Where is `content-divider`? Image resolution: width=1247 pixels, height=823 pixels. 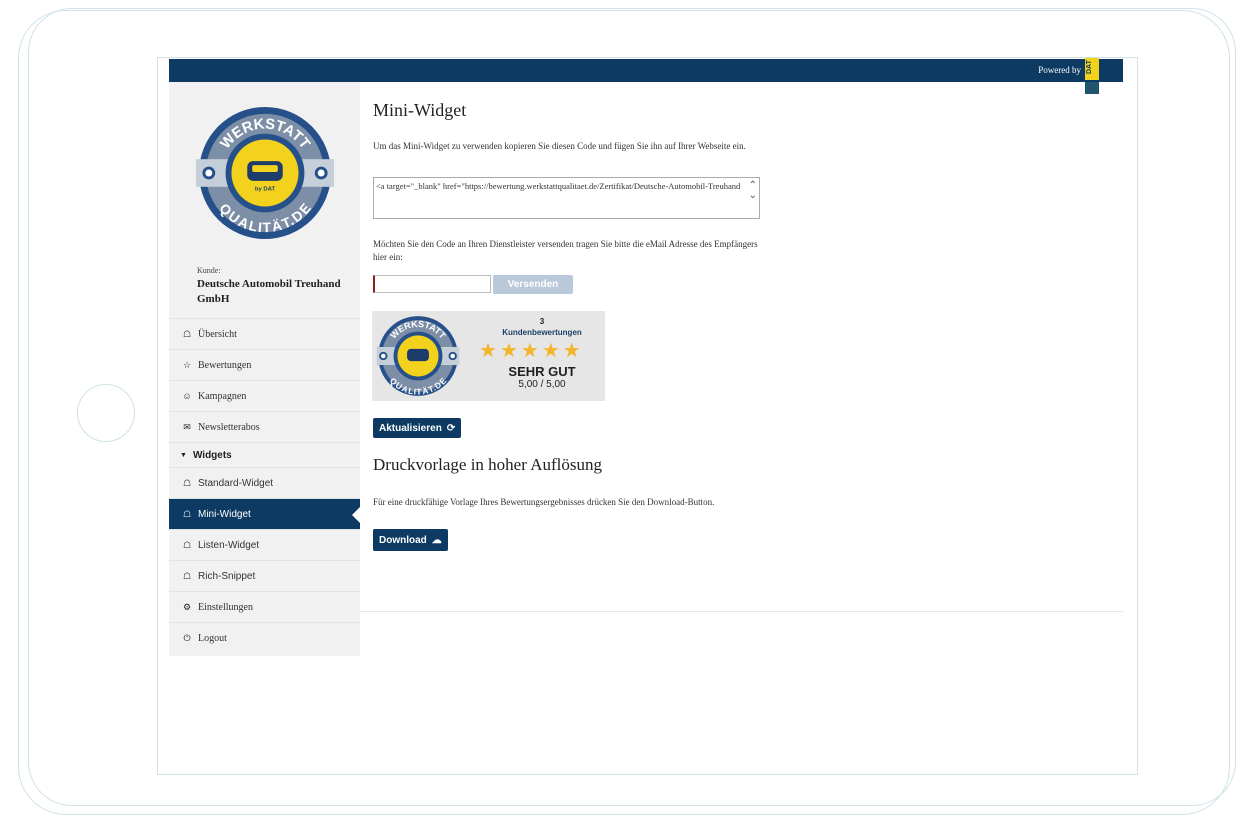 content-divider is located at coordinates (741, 611).